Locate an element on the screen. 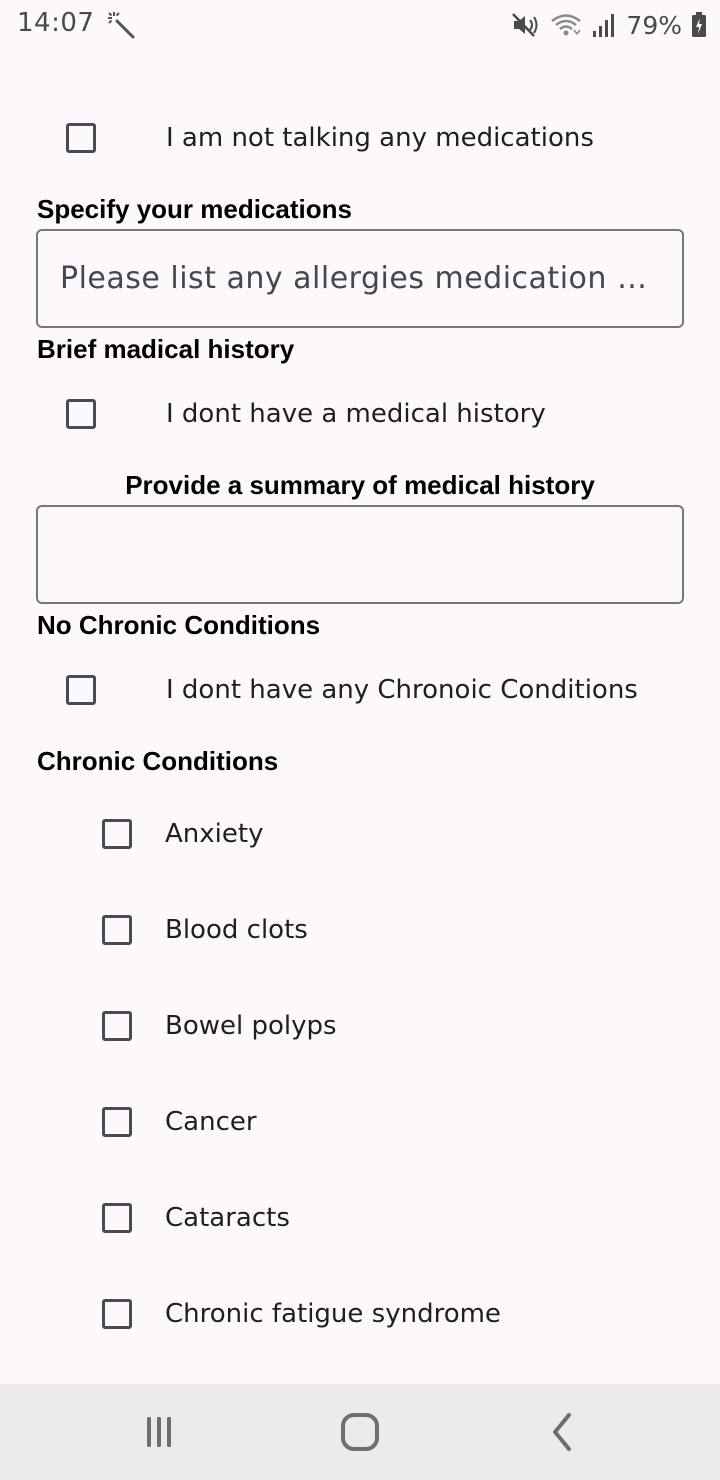 This screenshot has height=1480, width=720. no-medications-label: I am not talking any medications is located at coordinates (380, 138).